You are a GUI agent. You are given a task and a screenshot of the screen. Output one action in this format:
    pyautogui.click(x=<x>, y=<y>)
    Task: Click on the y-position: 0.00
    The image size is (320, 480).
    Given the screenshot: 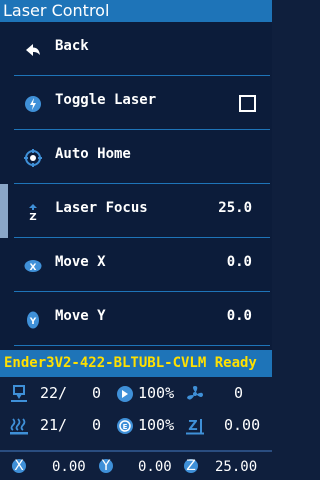 What is the action you would take?
    pyautogui.click(x=155, y=467)
    